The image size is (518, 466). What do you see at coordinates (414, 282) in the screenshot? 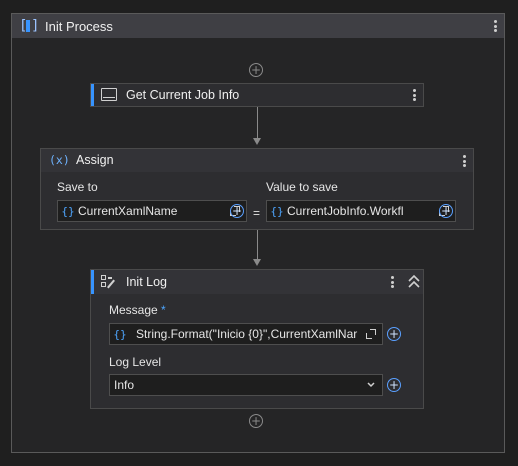
I see `collapse-icon` at bounding box center [414, 282].